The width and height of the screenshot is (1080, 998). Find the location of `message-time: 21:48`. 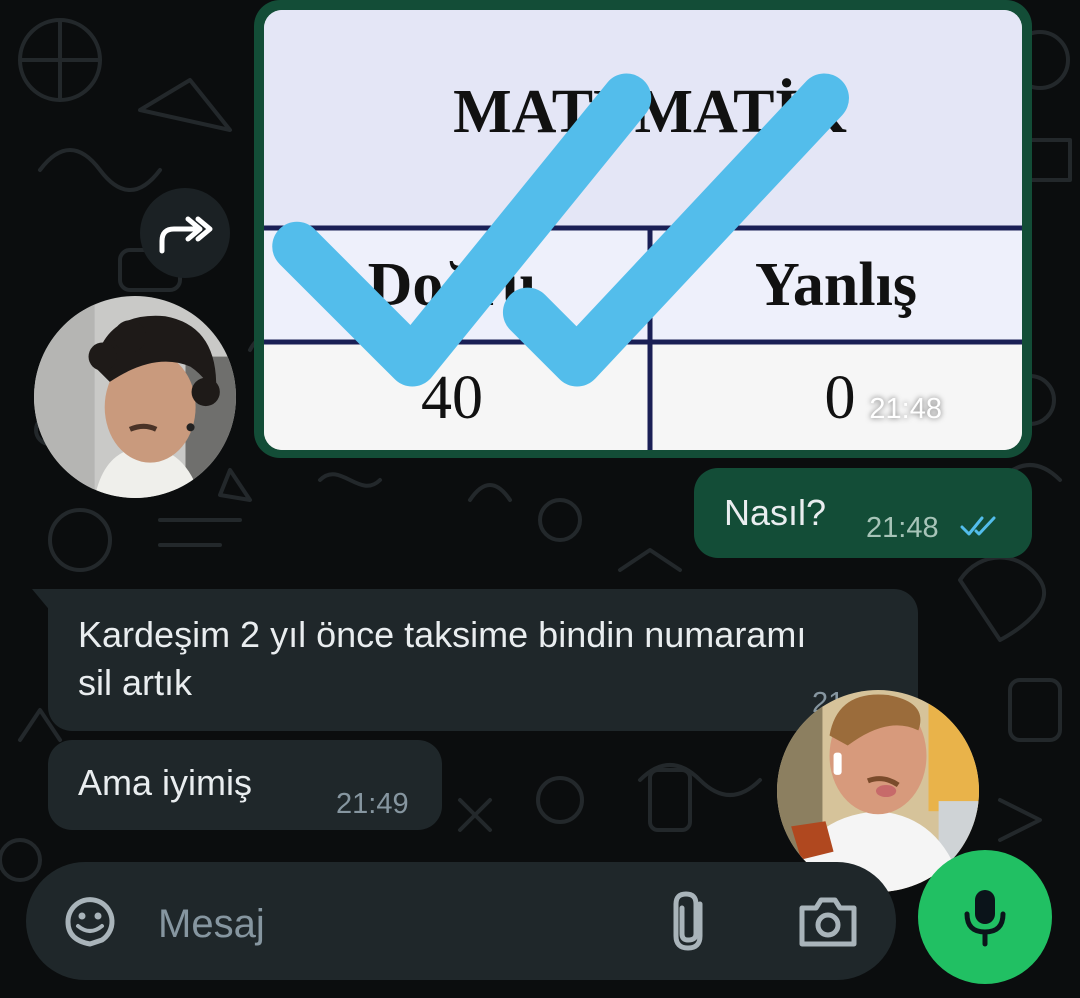

message-time: 21:48 is located at coordinates (902, 528).